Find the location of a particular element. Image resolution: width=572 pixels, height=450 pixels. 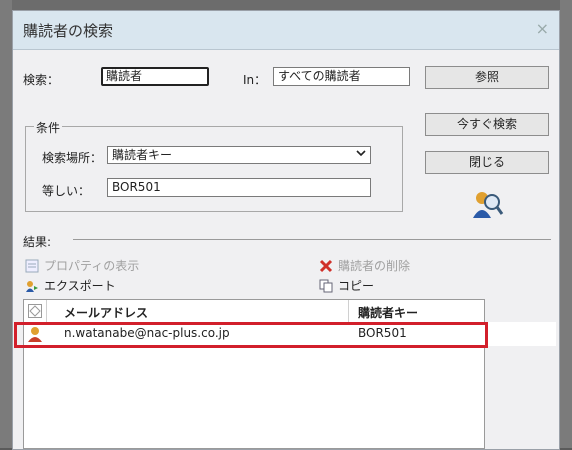

properties-action: プロパティの表示 is located at coordinates (82, 265).